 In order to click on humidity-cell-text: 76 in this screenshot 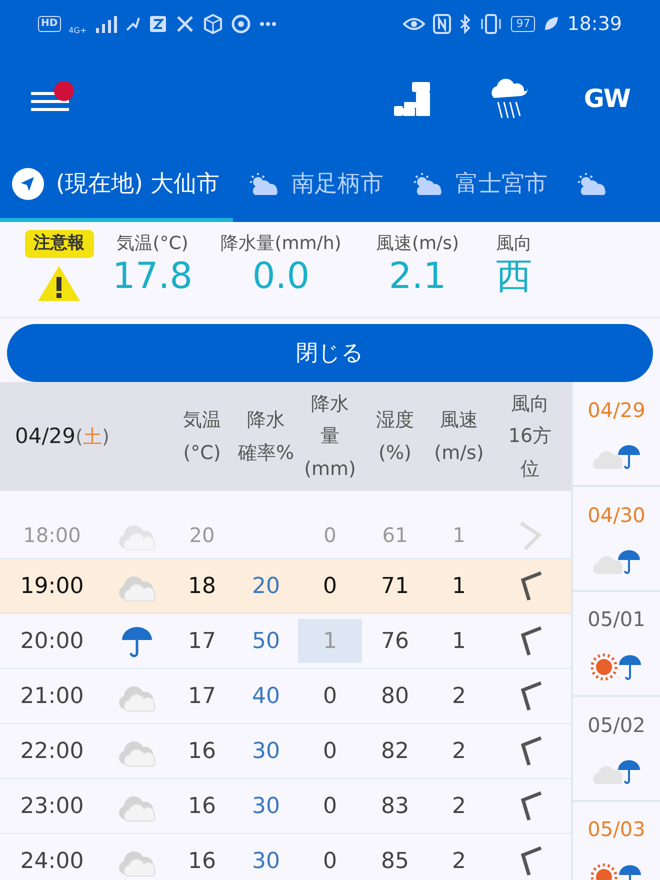, I will do `click(395, 642)`.